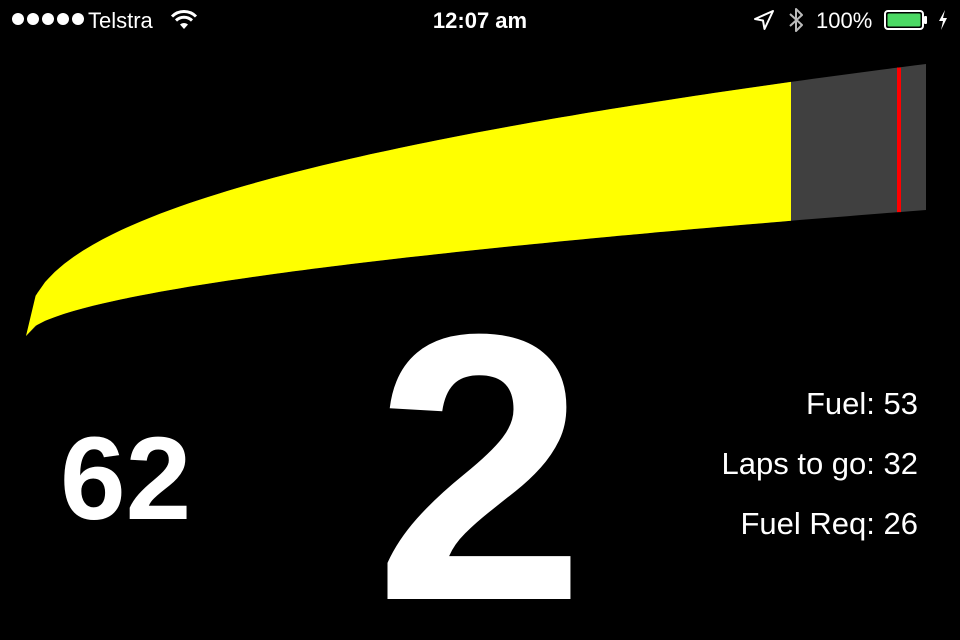  What do you see at coordinates (764, 20) in the screenshot?
I see `location-arrow-icon` at bounding box center [764, 20].